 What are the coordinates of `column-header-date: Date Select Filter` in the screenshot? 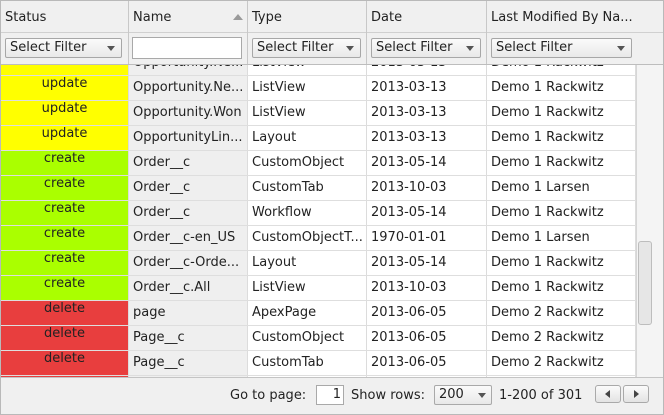 It's located at (427, 32).